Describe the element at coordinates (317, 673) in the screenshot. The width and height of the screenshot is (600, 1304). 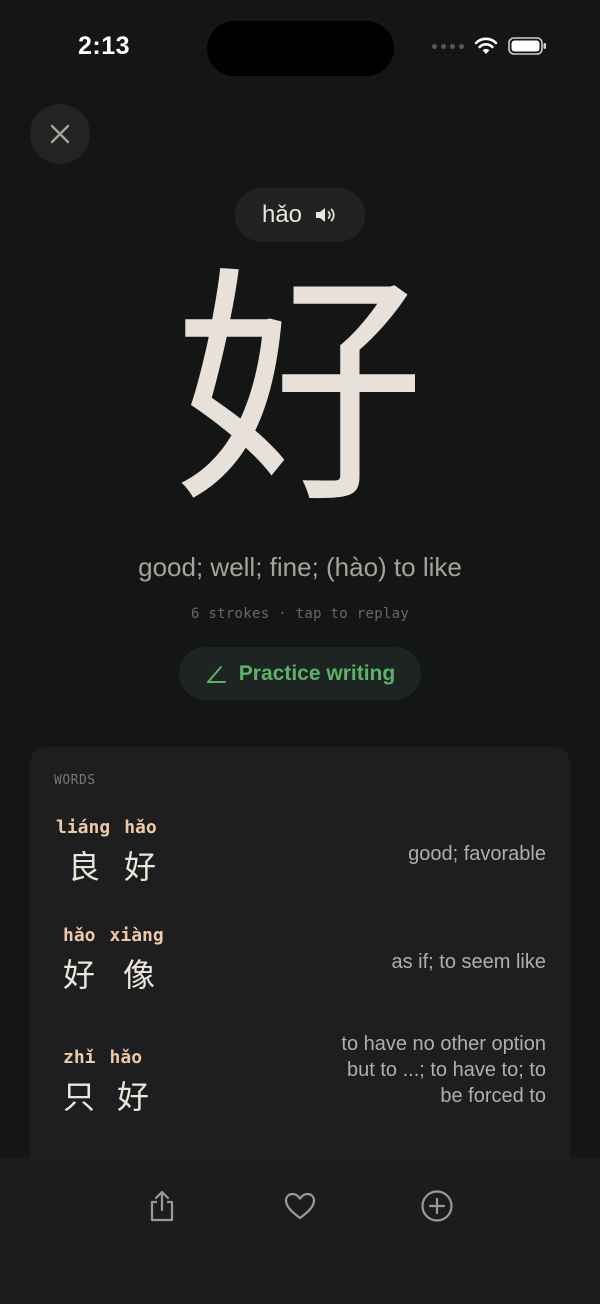
I see `practice-writing-label: Practice writing` at that location.